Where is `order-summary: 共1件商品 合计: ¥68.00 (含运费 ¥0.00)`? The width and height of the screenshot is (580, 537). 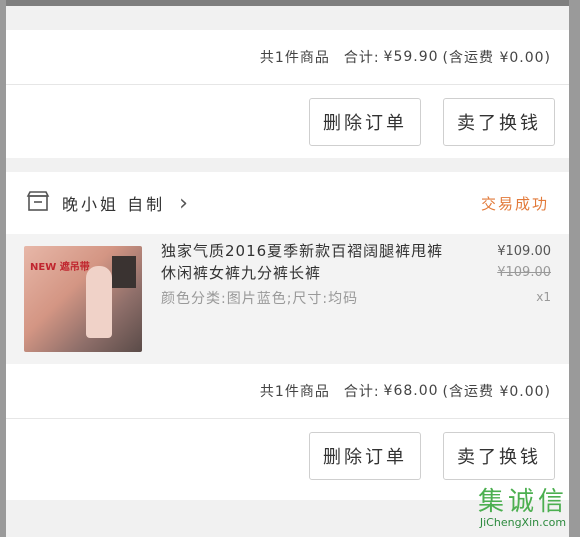 order-summary: 共1件商品 合计: ¥68.00 (含运费 ¥0.00) is located at coordinates (287, 391).